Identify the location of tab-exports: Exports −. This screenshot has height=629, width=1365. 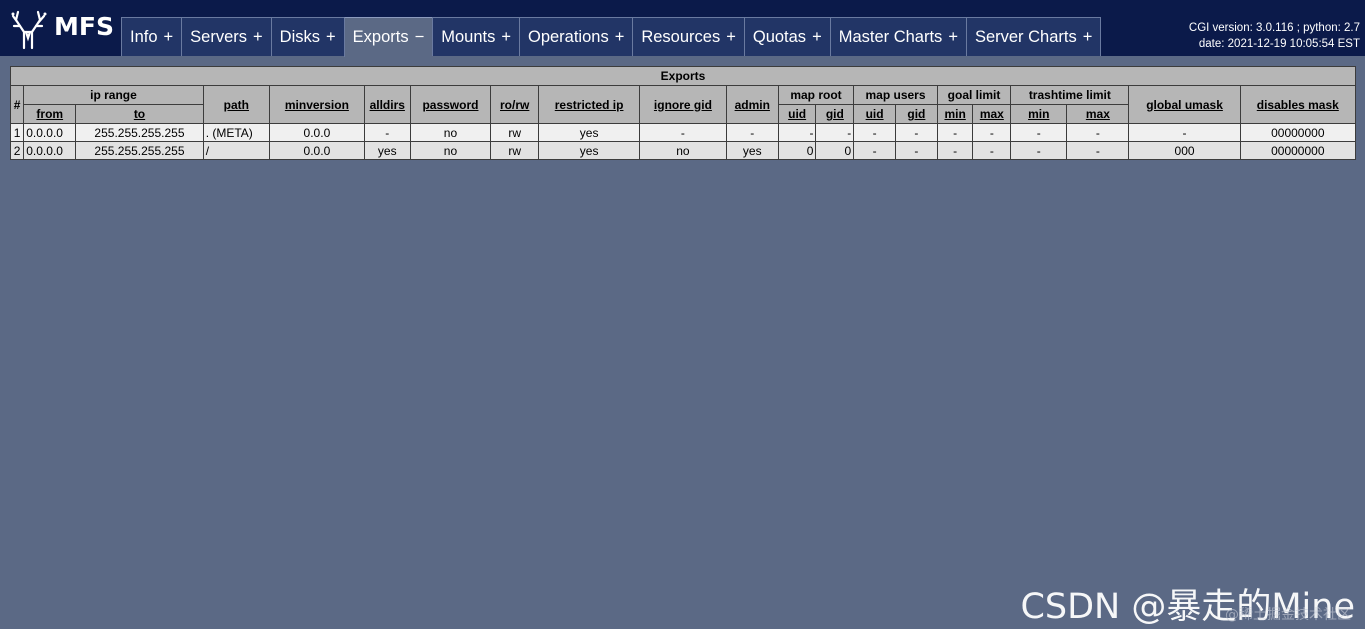
(388, 37).